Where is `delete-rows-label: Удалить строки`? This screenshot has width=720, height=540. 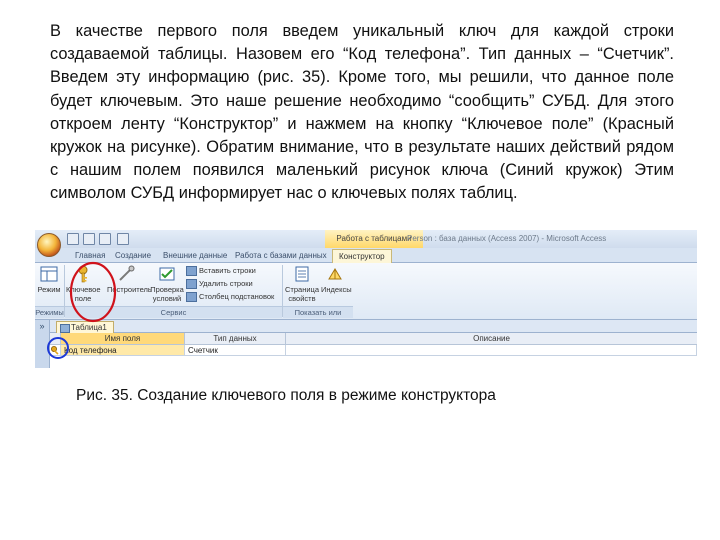 delete-rows-label: Удалить строки is located at coordinates (226, 283).